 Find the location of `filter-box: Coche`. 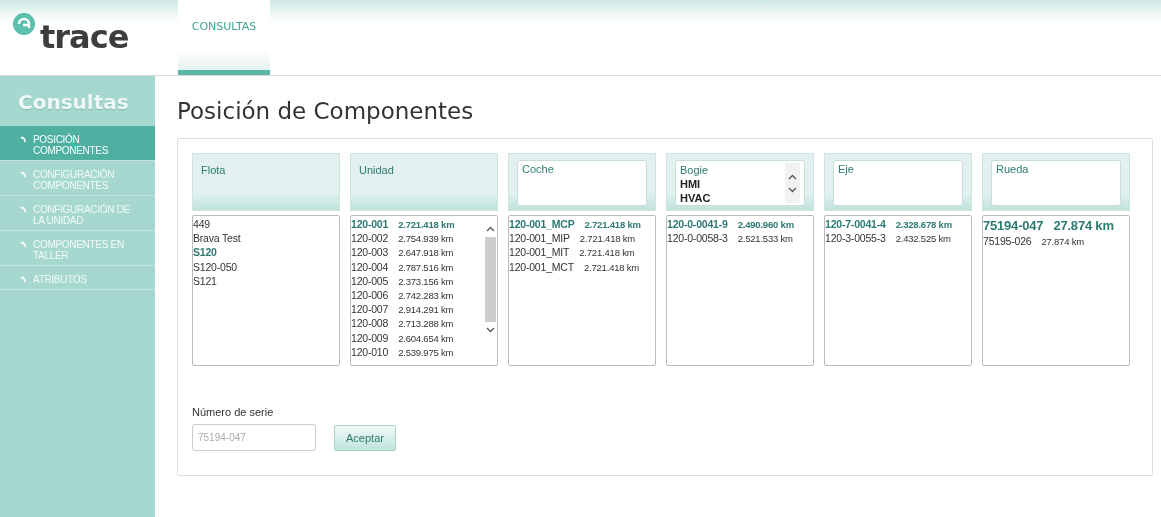

filter-box: Coche is located at coordinates (582, 183).